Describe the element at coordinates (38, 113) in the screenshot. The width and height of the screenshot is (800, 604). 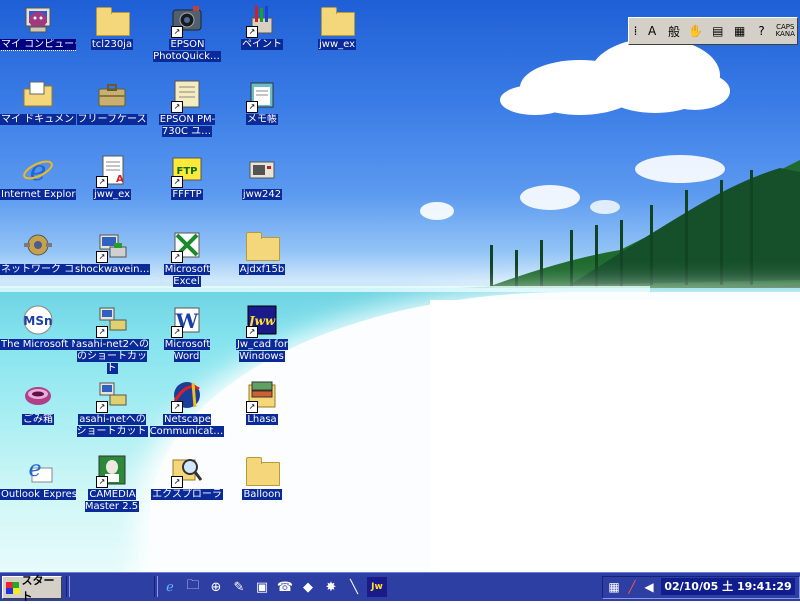
I see `desktop-icon-my-documents: マイ ドキュメント` at that location.